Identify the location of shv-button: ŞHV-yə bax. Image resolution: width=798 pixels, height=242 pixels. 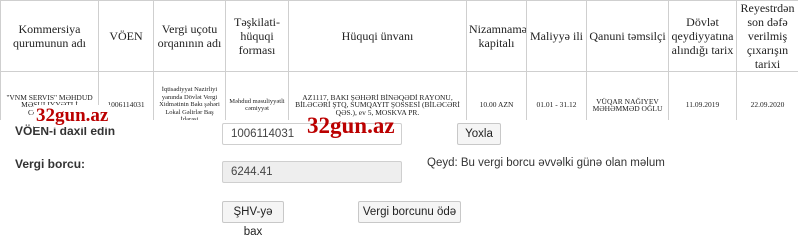
(253, 212).